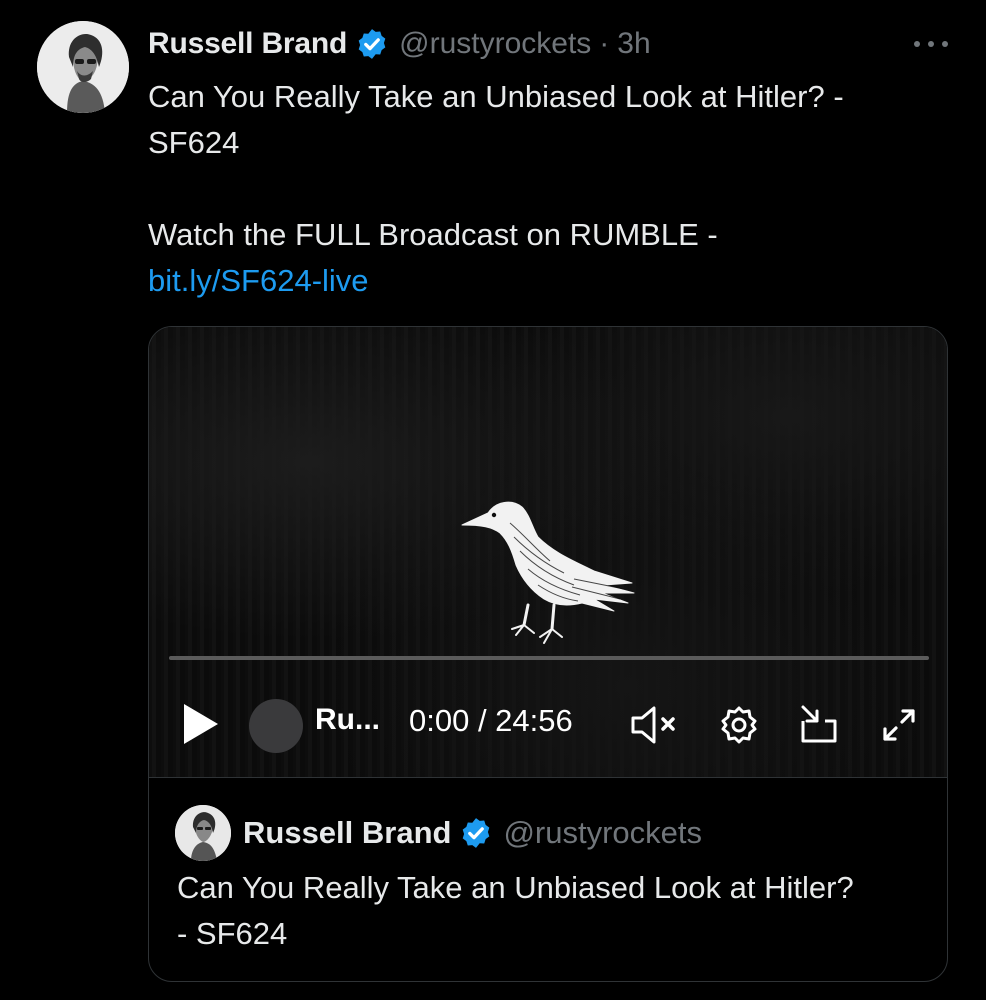  What do you see at coordinates (258, 280) in the screenshot?
I see `tweet-link: bit.ly/SF624-live` at bounding box center [258, 280].